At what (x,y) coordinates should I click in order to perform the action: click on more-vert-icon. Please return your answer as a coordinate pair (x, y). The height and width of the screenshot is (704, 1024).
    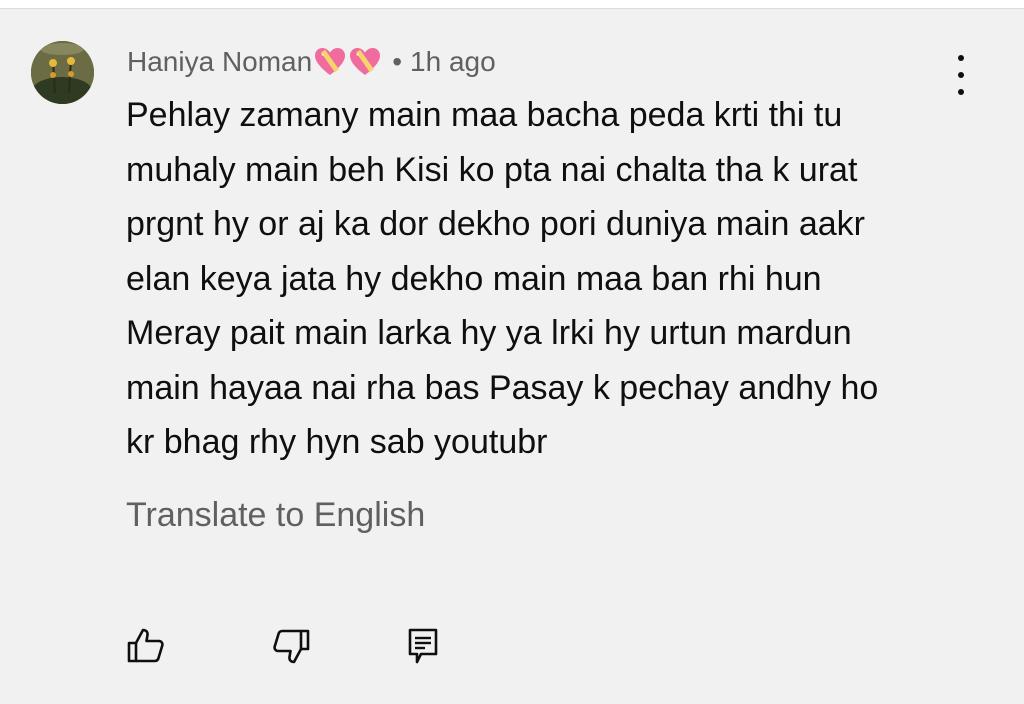
    Looking at the image, I should click on (961, 58).